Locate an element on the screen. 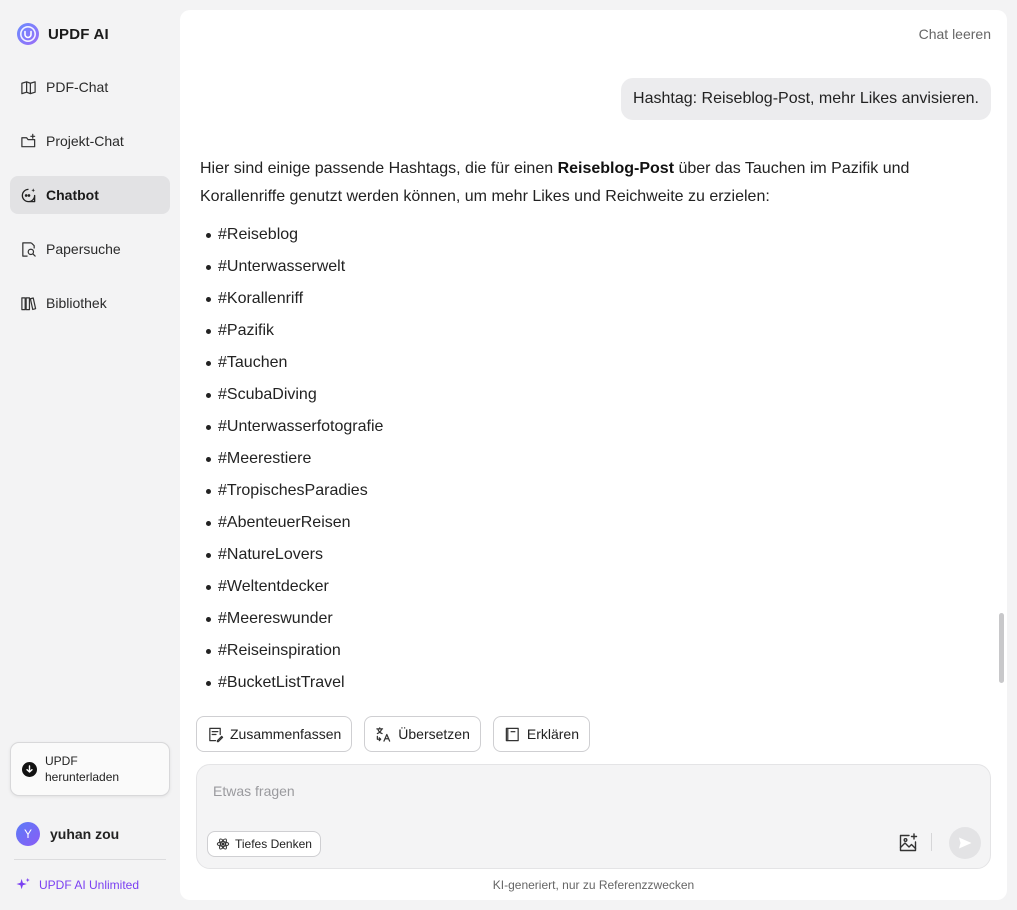 Image resolution: width=1017 pixels, height=910 pixels. ai-disclaimer: KI-generiert, nur zu Referenzzwecken is located at coordinates (593, 885).